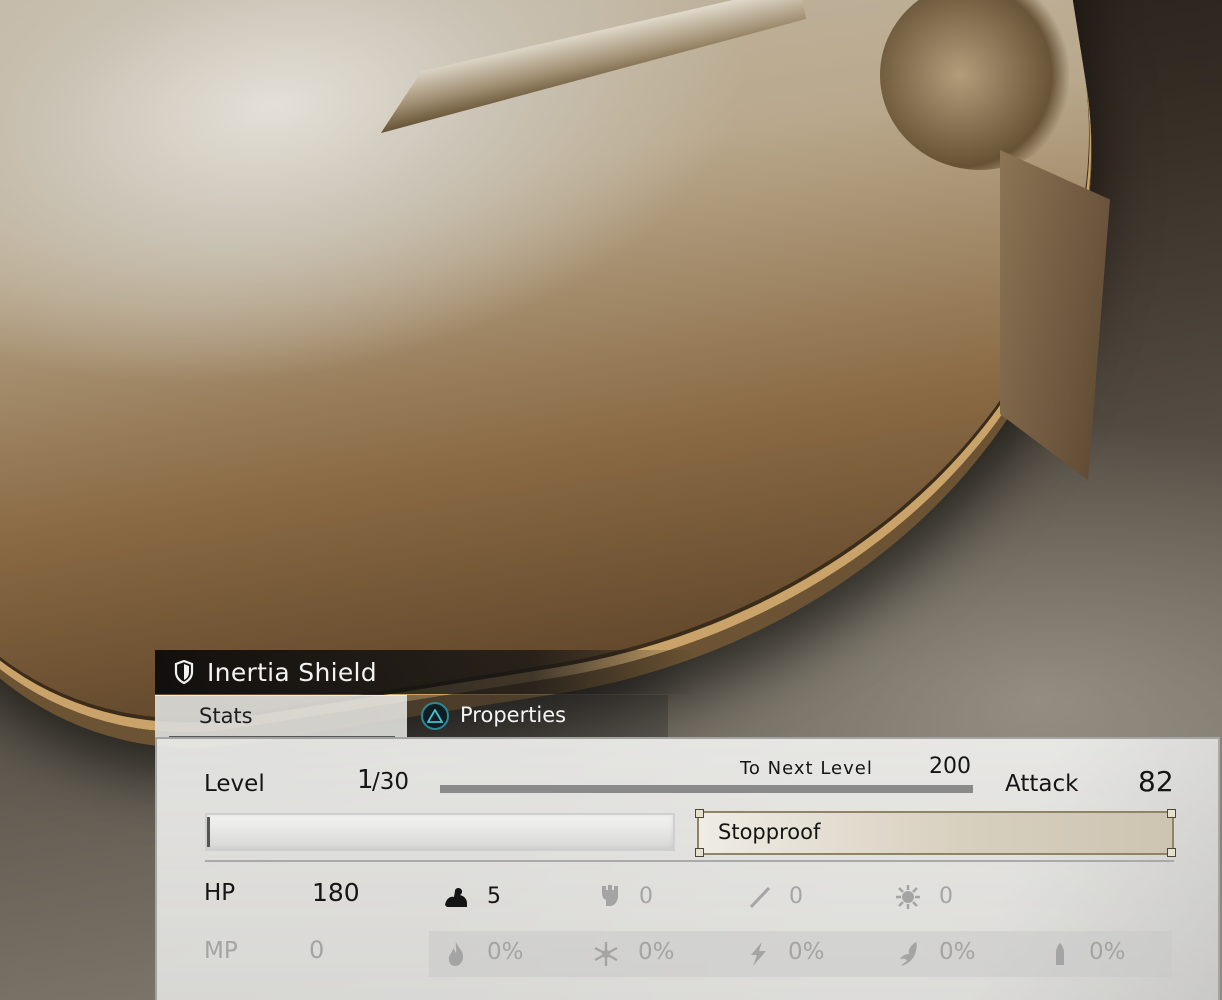 This screenshot has height=1000, width=1222. Describe the element at coordinates (513, 715) in the screenshot. I see `tab-properties: Properties` at that location.